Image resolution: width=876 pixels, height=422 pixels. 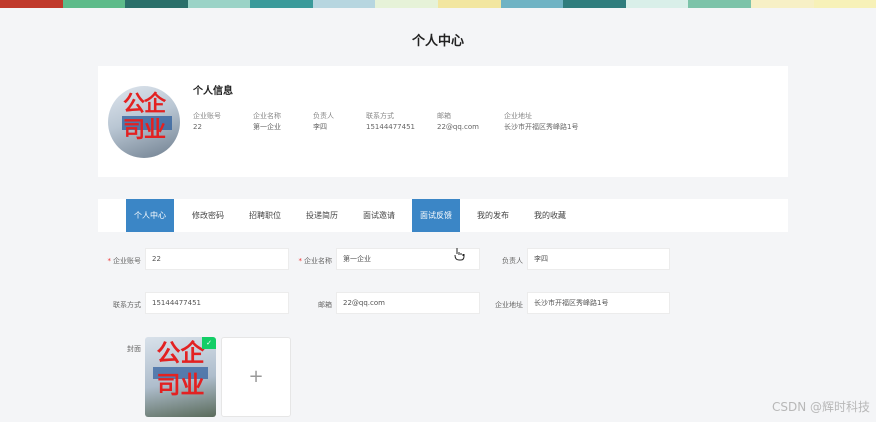 What do you see at coordinates (436, 215) in the screenshot?
I see `tab-interview-feedback: 面试反馈` at bounding box center [436, 215].